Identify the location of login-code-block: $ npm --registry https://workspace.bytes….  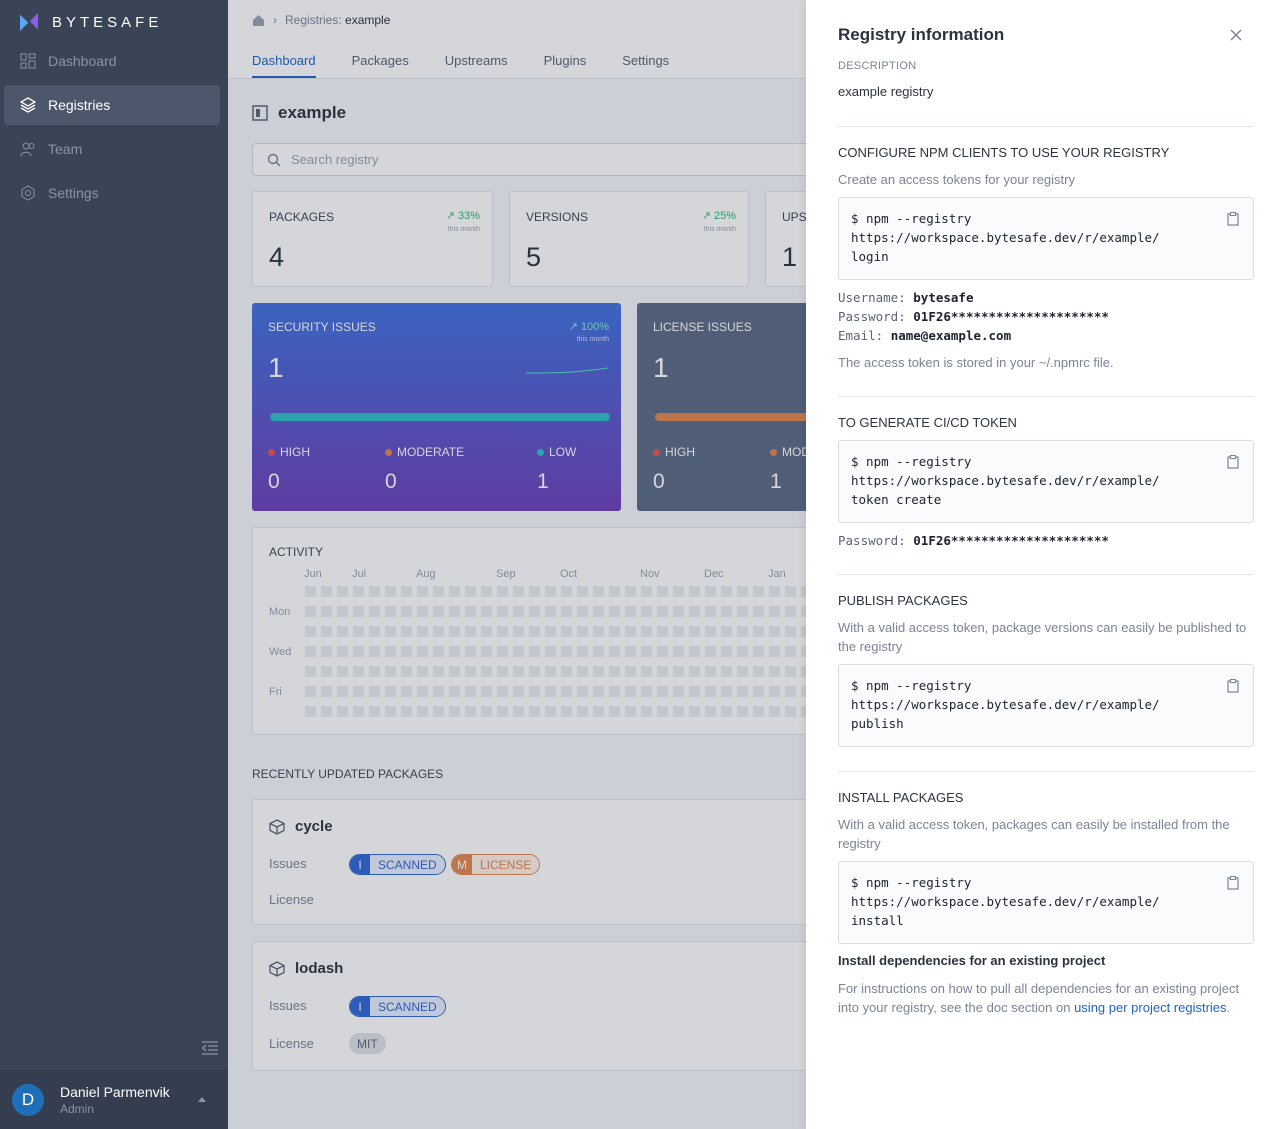
(1046, 238).